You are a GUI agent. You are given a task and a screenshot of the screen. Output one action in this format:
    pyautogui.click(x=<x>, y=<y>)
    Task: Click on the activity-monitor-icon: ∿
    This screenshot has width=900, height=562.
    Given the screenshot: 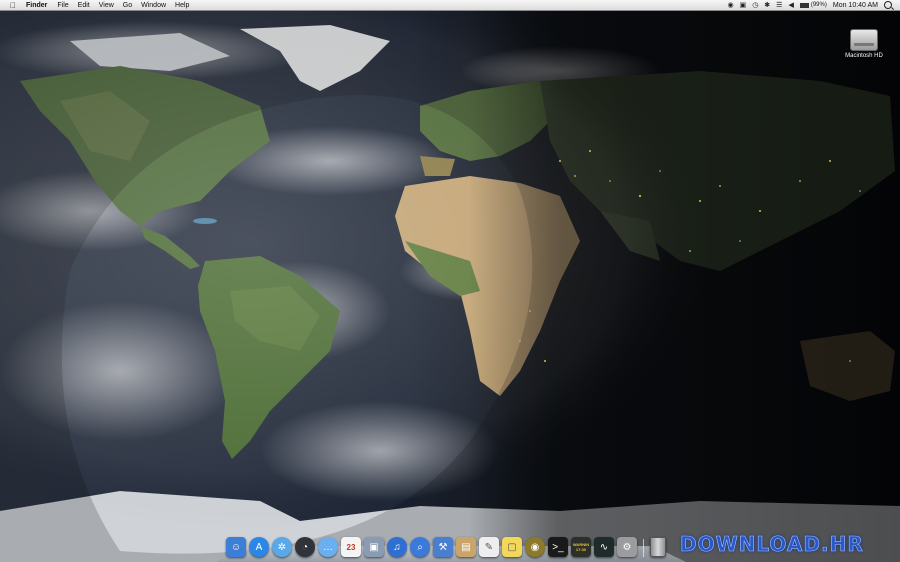 What is the action you would take?
    pyautogui.click(x=604, y=547)
    